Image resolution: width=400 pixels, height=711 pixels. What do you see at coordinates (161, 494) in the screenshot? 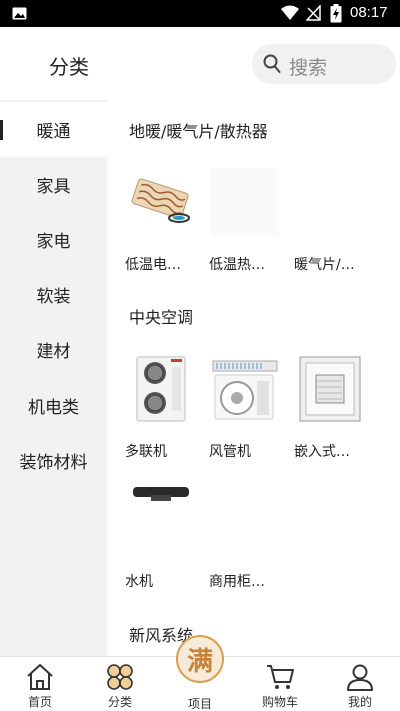
I see `chiller-image` at bounding box center [161, 494].